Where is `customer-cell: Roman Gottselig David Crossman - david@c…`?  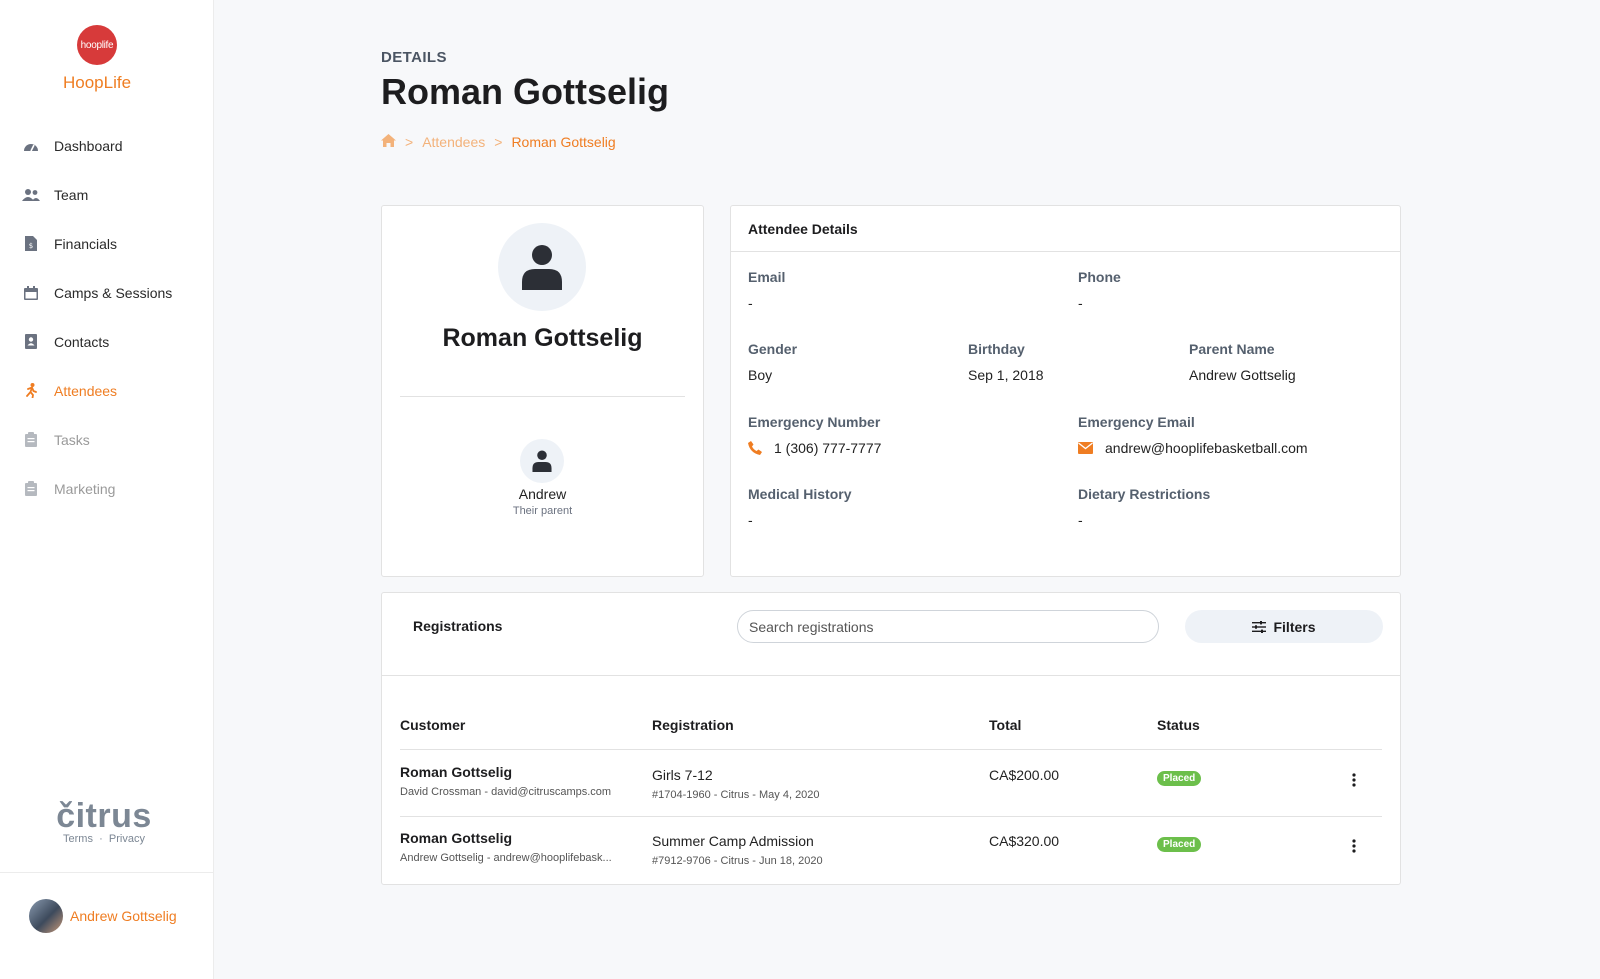
customer-cell: Roman Gottselig David Crossman - david@c… is located at coordinates (505, 781).